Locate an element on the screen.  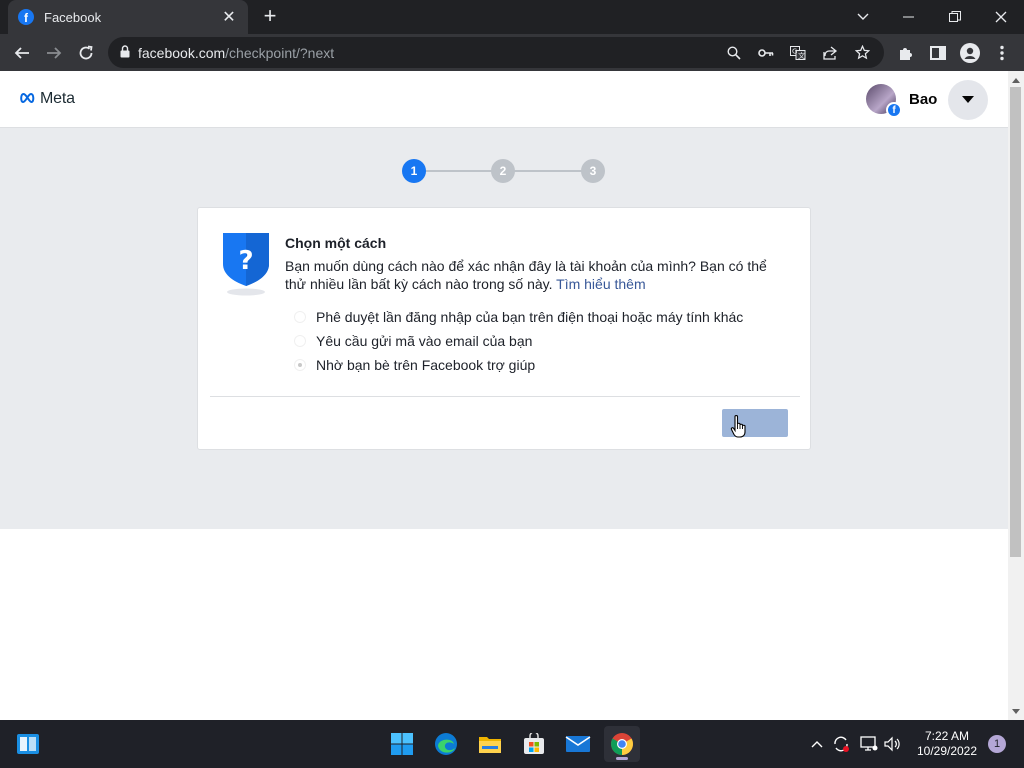
learn-more-link: Tìm hiểu thêm is located at coordinates (600, 284).